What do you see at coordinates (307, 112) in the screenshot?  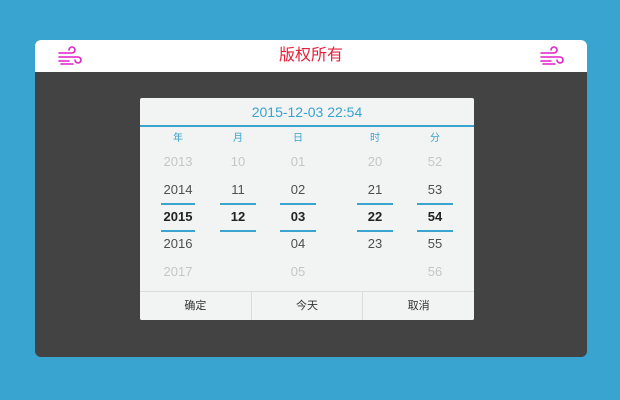 I see `picker-current-value: 2015-12-03 22:54` at bounding box center [307, 112].